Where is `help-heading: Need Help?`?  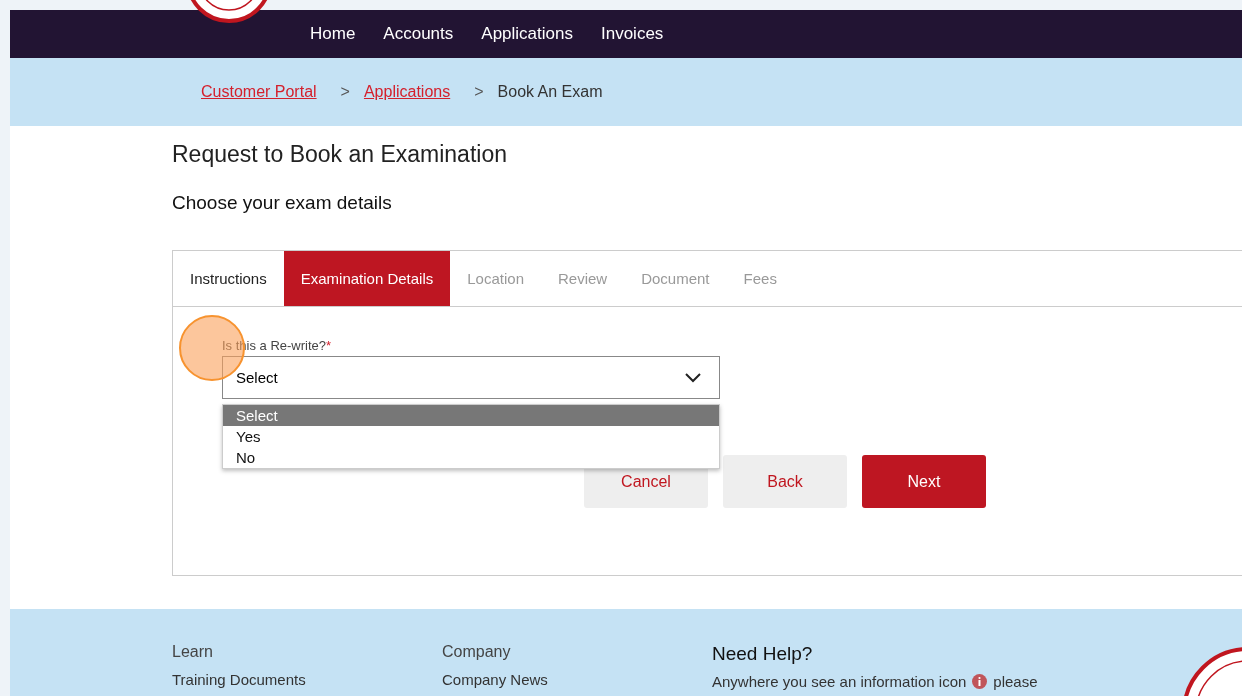
help-heading: Need Help? is located at coordinates (763, 654).